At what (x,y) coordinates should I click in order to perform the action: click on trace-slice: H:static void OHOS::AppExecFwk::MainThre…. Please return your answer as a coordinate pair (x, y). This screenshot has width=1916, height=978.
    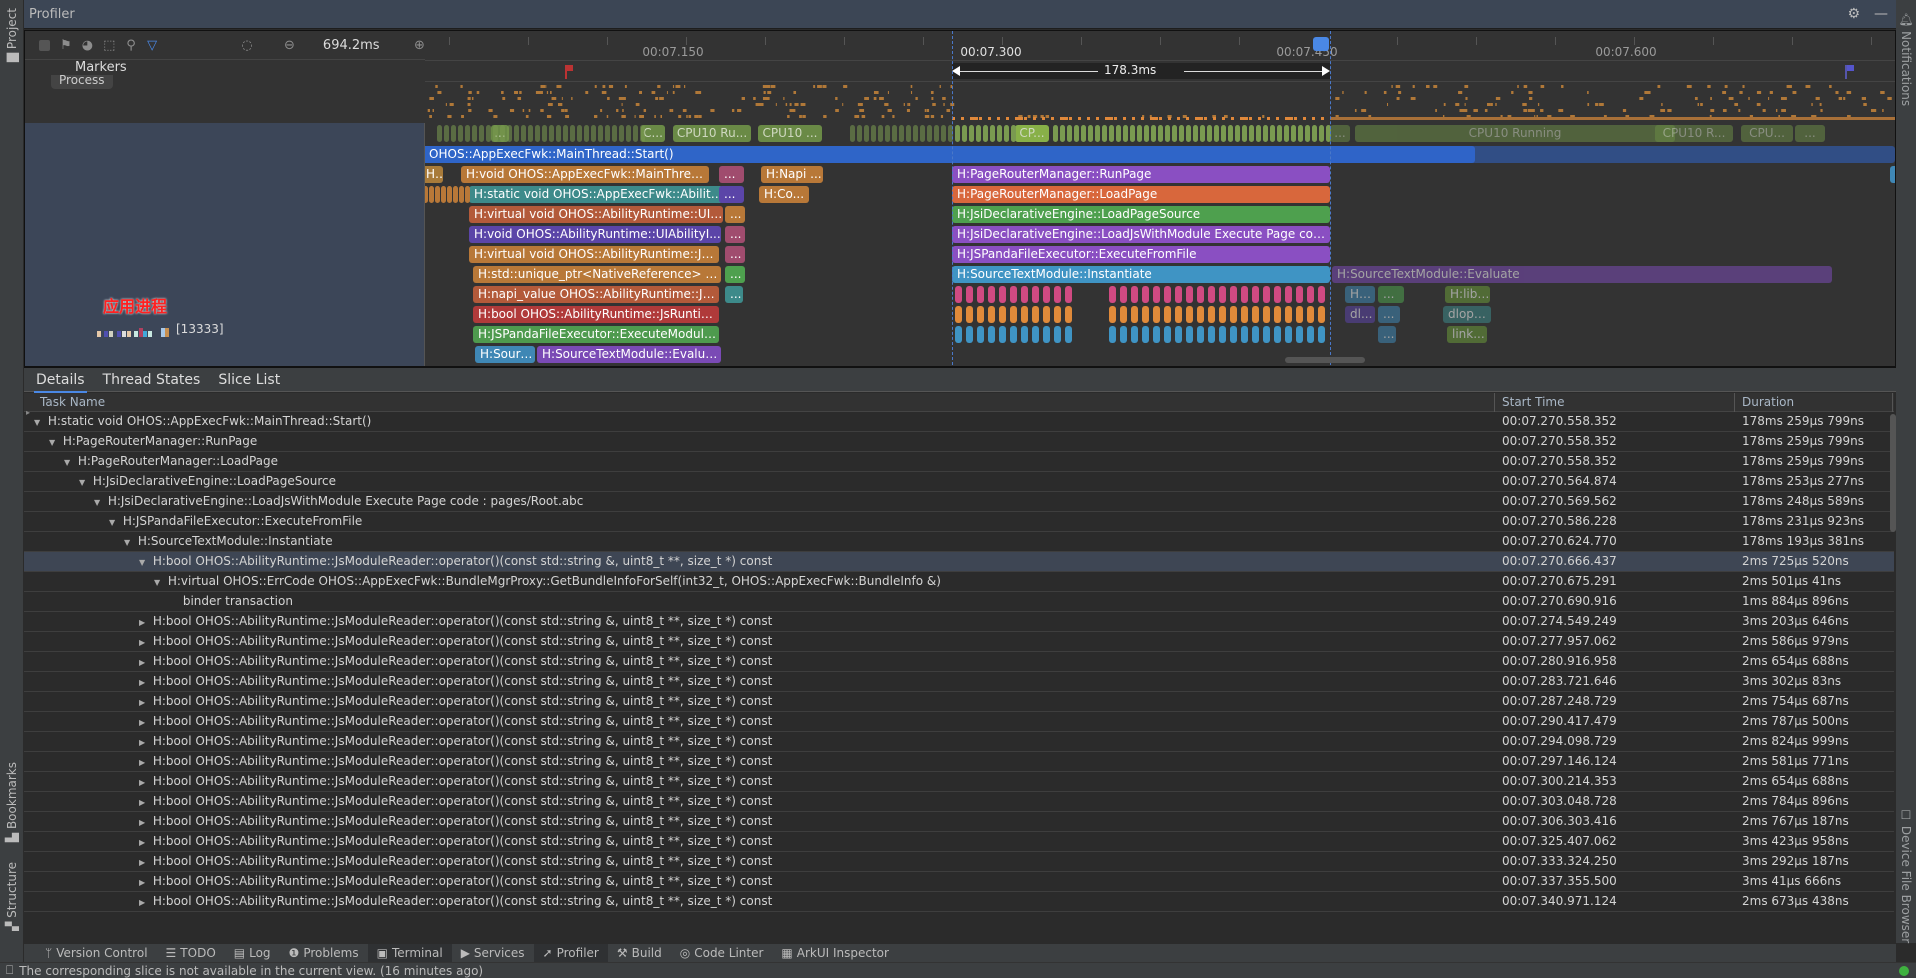
    Looking at the image, I should click on (950, 154).